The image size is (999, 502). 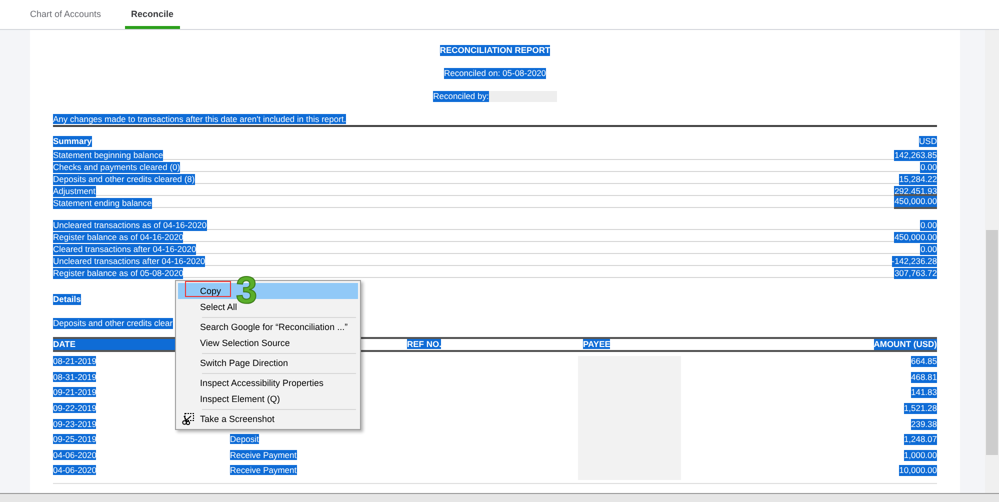 What do you see at coordinates (495, 73) in the screenshot?
I see `reconciled-date: Reconciled on: 05-08-2020` at bounding box center [495, 73].